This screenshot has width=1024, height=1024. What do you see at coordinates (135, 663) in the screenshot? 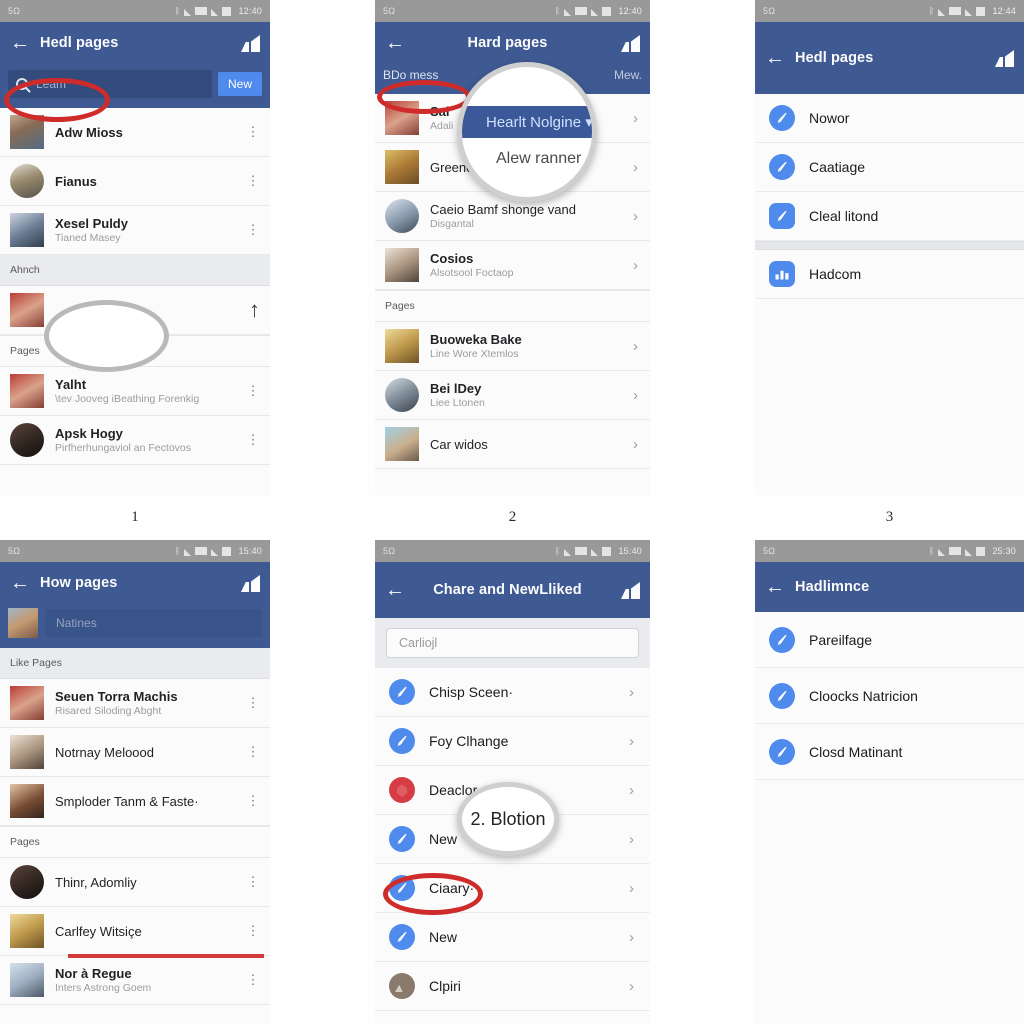
I see `section-header: Like Pages` at bounding box center [135, 663].